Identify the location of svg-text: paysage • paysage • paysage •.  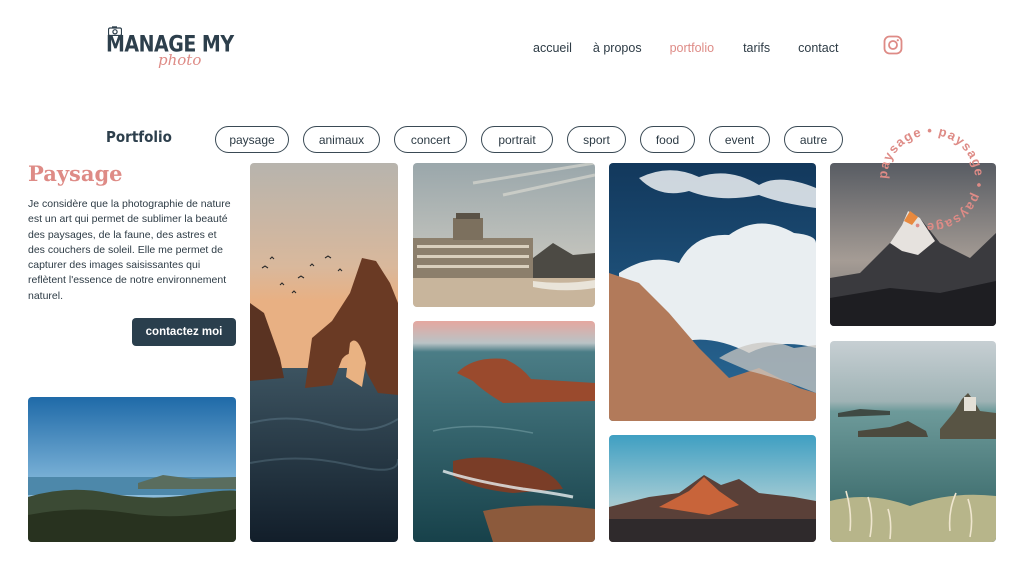
(931, 179).